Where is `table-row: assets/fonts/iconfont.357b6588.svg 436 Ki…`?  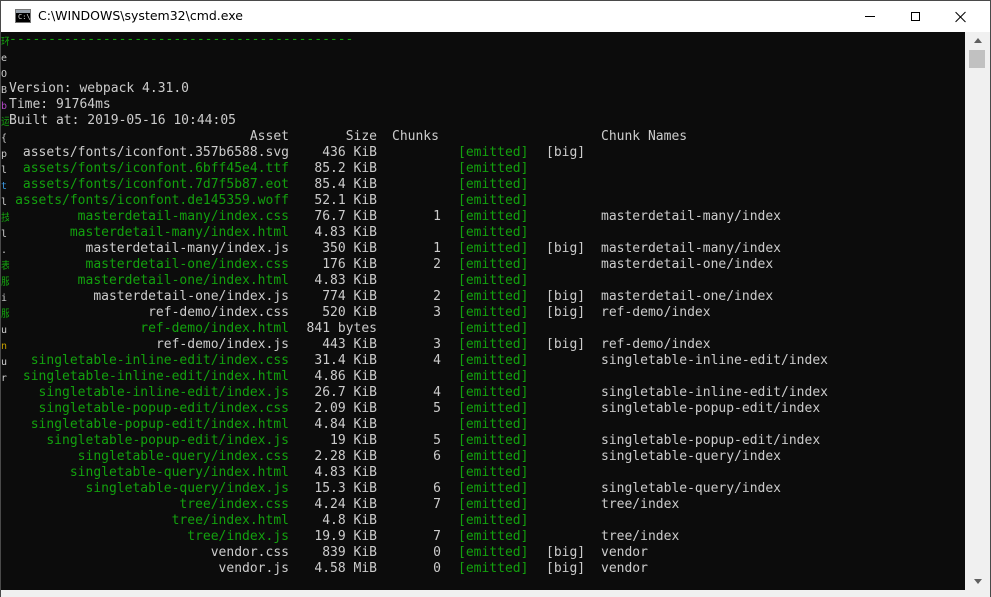
table-row: assets/fonts/iconfont.357b6588.svg 436 Ki… is located at coordinates (483, 153).